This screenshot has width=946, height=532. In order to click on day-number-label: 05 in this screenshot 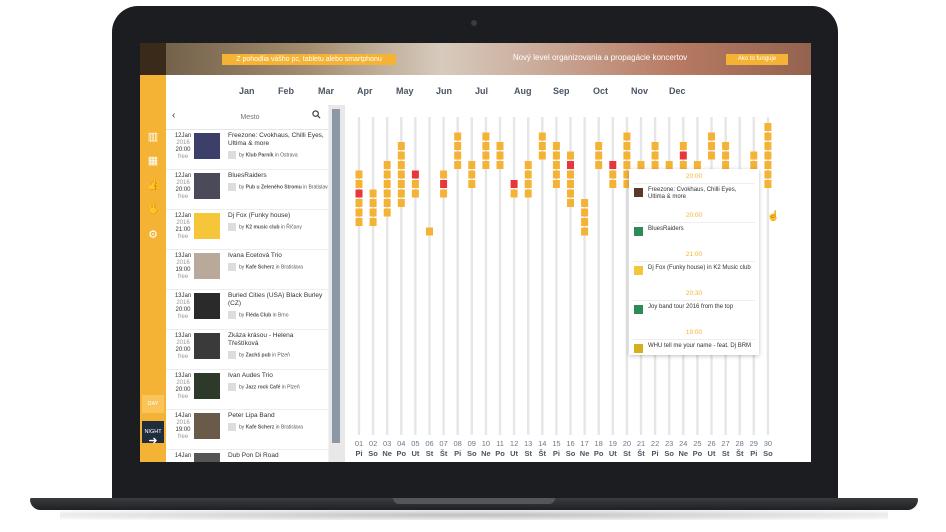, I will do `click(415, 443)`.